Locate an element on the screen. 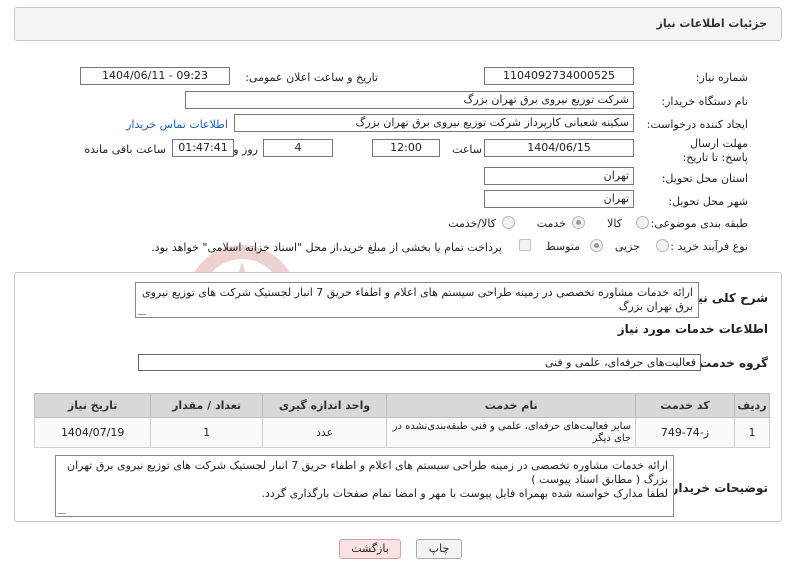 The image size is (788, 574). days-field: 4 is located at coordinates (298, 148).